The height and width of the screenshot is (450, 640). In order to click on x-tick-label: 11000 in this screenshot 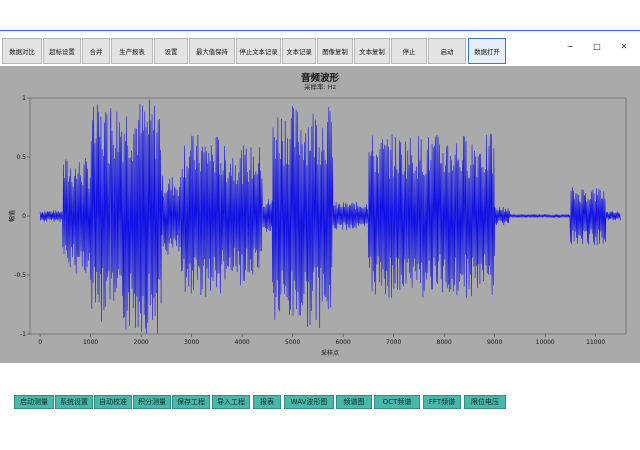, I will do `click(595, 342)`.